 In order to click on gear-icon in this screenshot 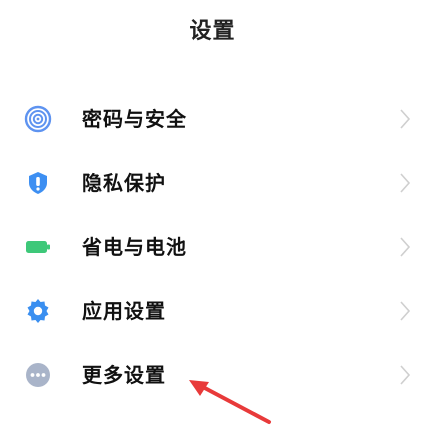, I will do `click(38, 311)`.